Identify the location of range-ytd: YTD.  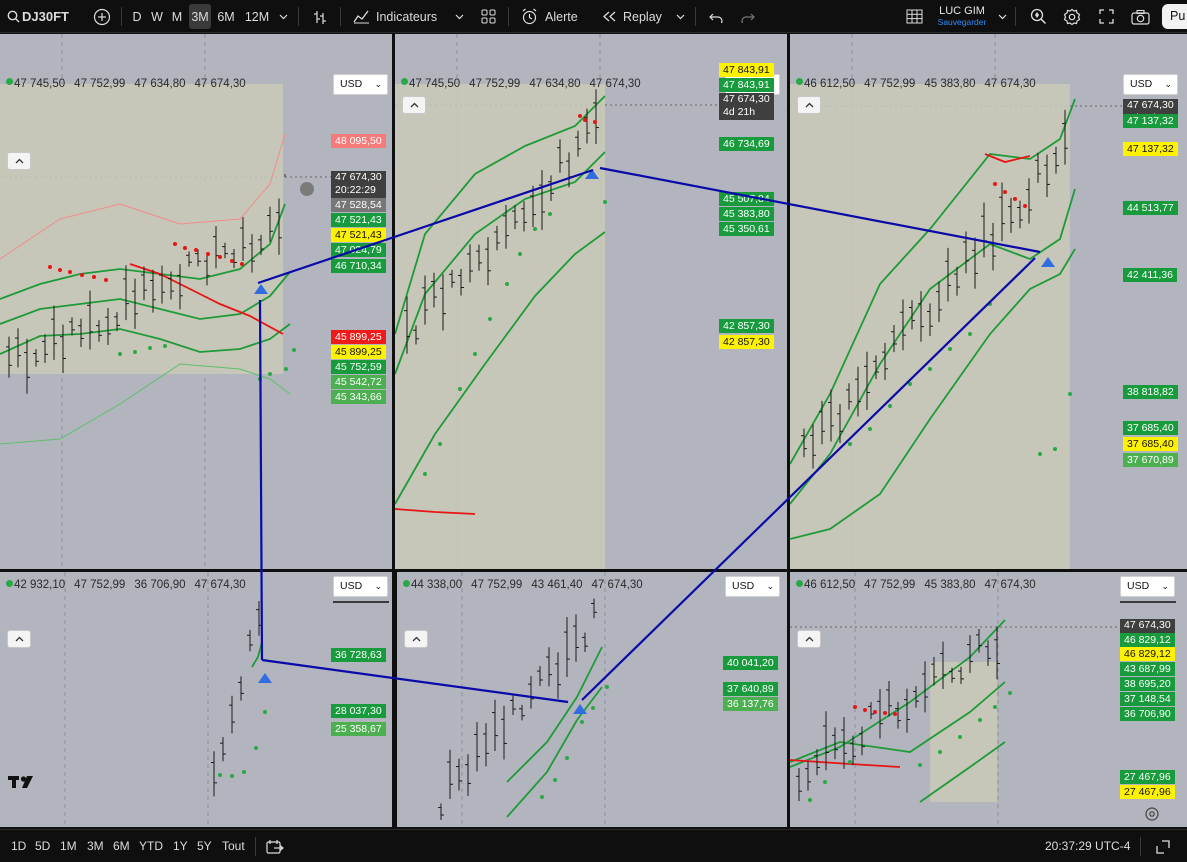
(151, 846).